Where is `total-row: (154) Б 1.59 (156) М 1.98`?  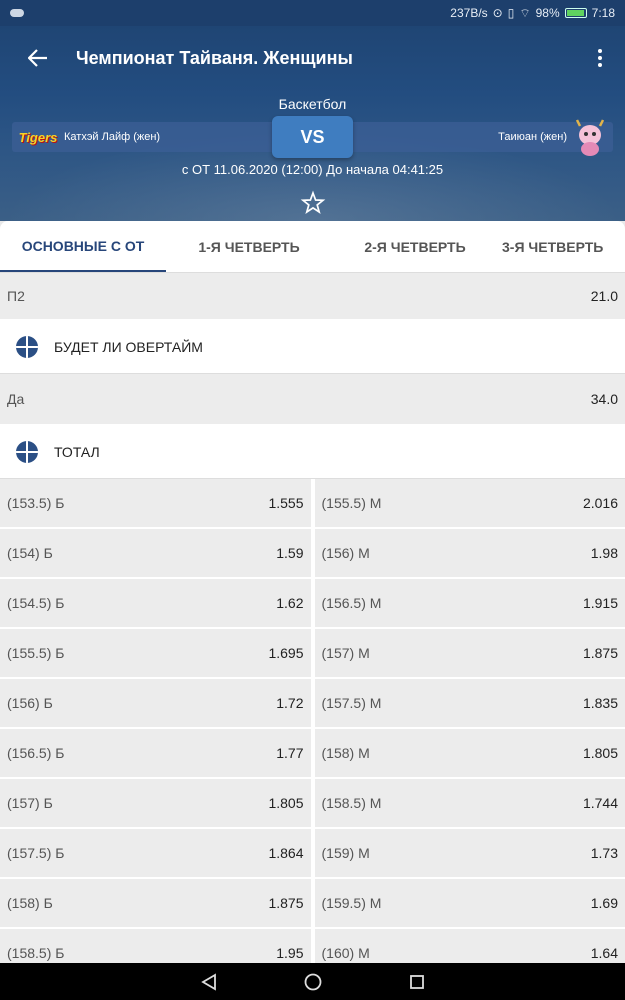
total-row: (154) Б 1.59 (156) М 1.98 is located at coordinates (312, 554).